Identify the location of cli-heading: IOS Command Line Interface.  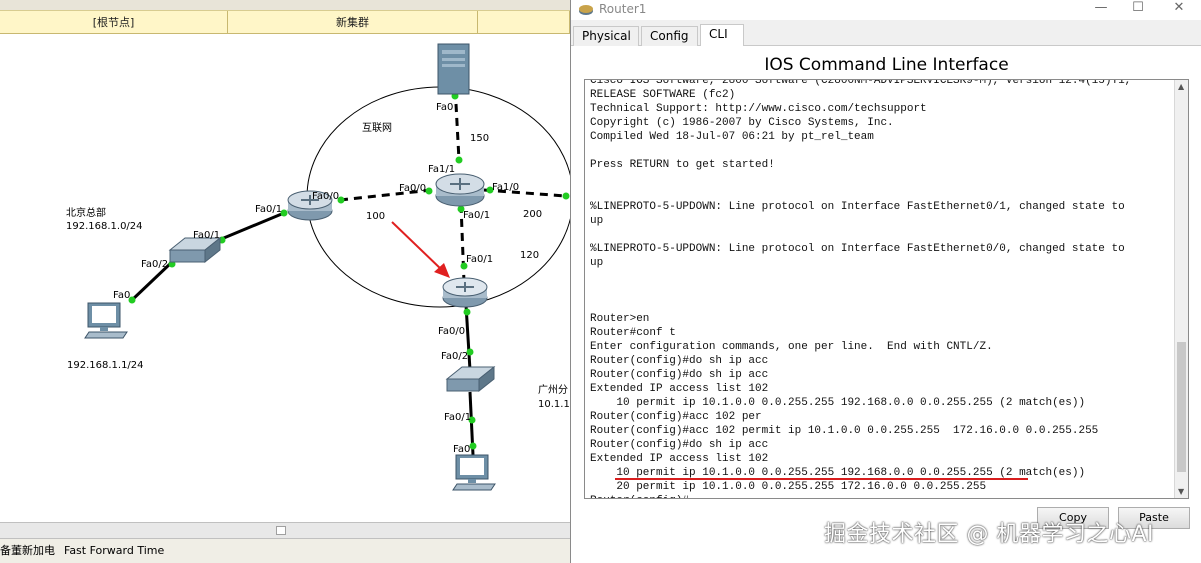
(886, 65).